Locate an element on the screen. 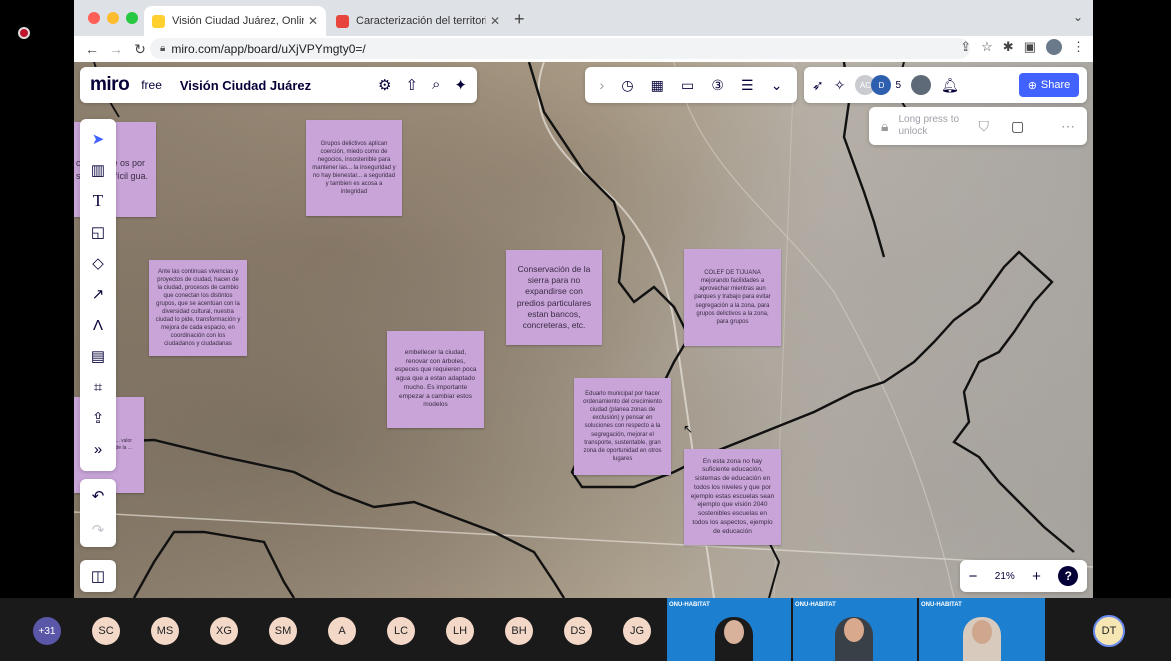 This screenshot has height=661, width=1171. collaboration-tools-panel: › ◷ ▦ ▭ ③ ☰ ⌄ is located at coordinates (691, 85).